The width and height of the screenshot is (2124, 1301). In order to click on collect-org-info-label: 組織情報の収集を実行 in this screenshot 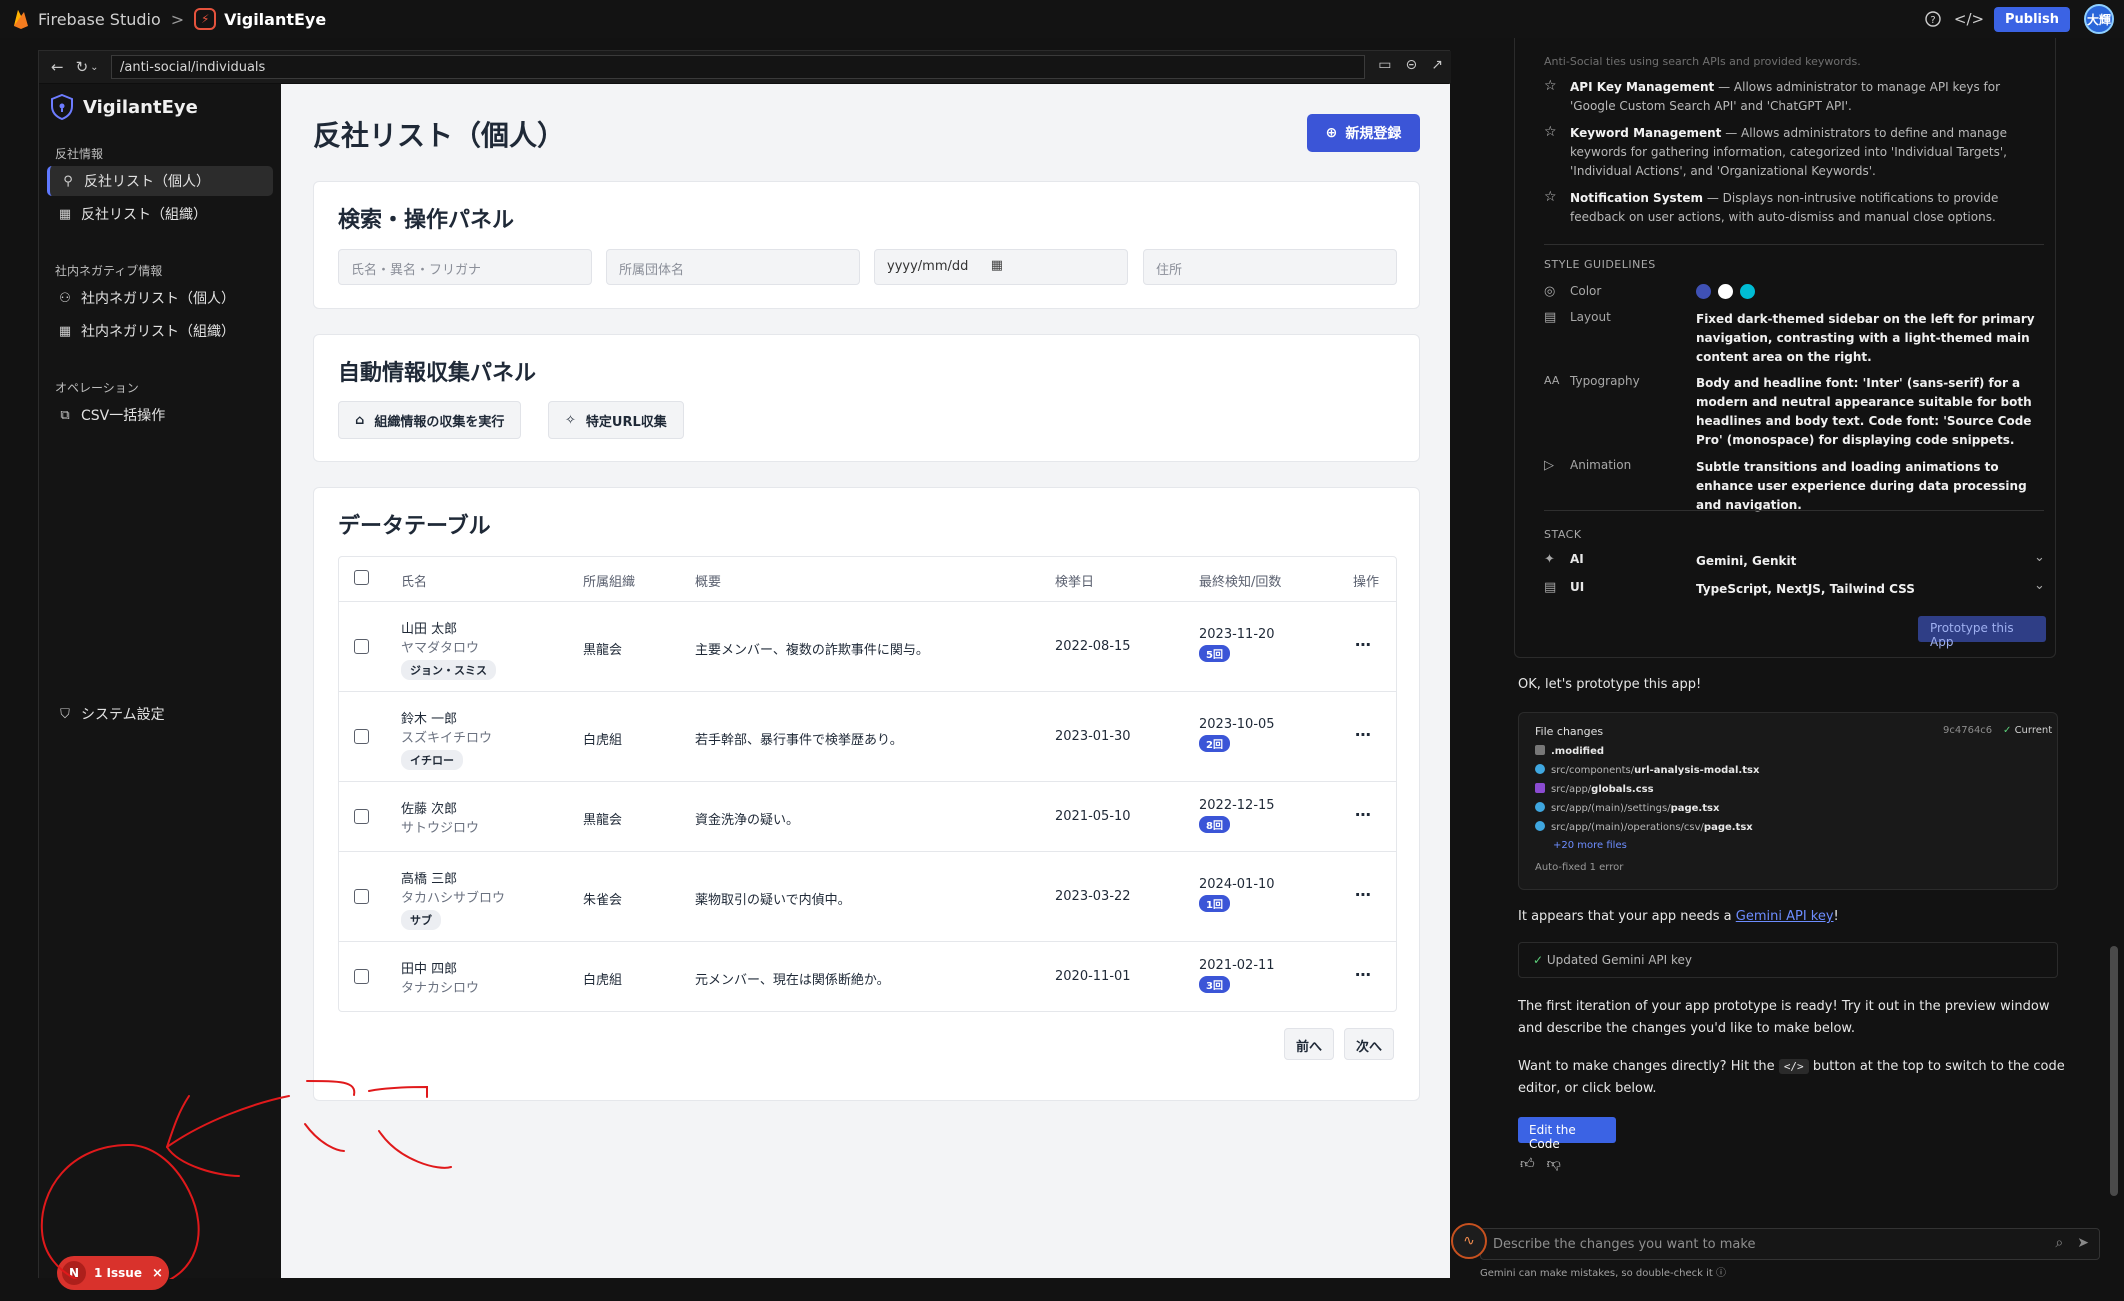, I will do `click(439, 422)`.